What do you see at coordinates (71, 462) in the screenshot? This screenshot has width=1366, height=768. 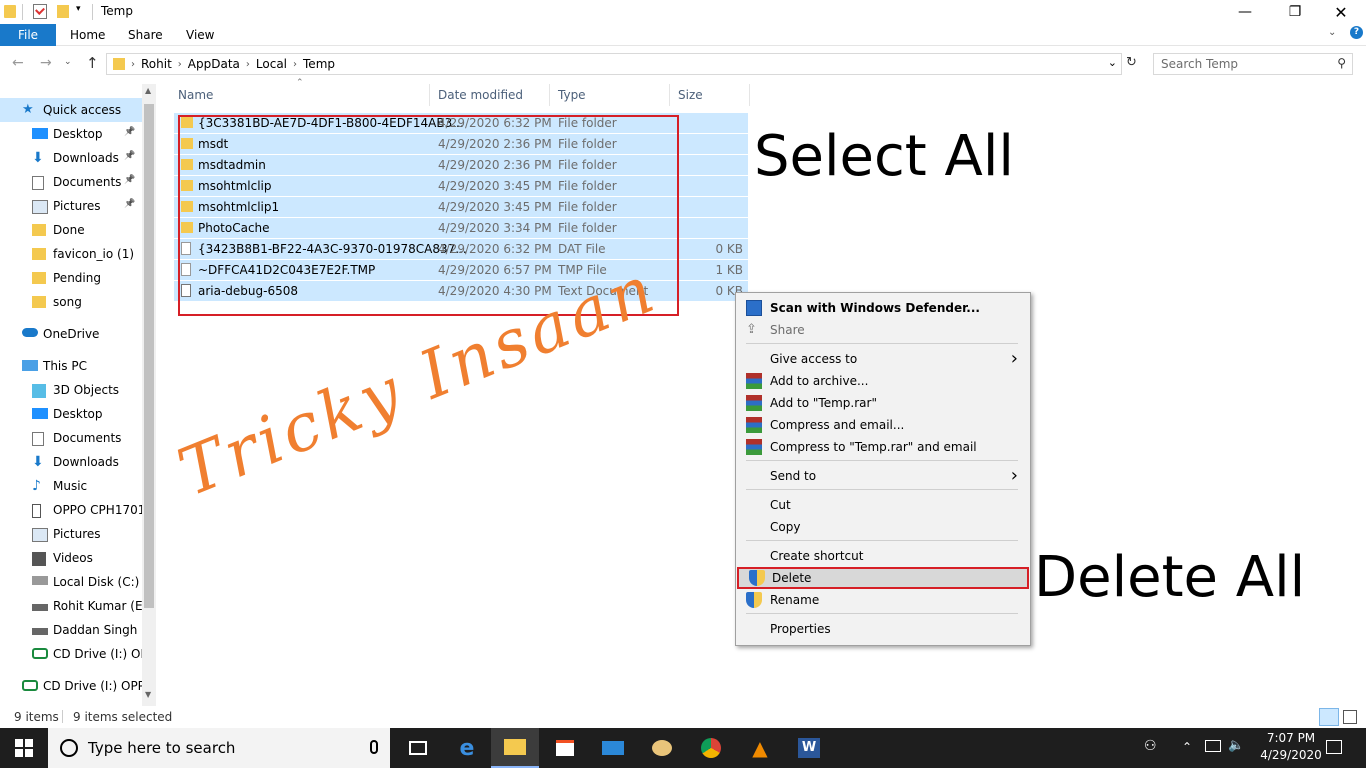 I see `sidebar-item: ⬇ Downloads` at bounding box center [71, 462].